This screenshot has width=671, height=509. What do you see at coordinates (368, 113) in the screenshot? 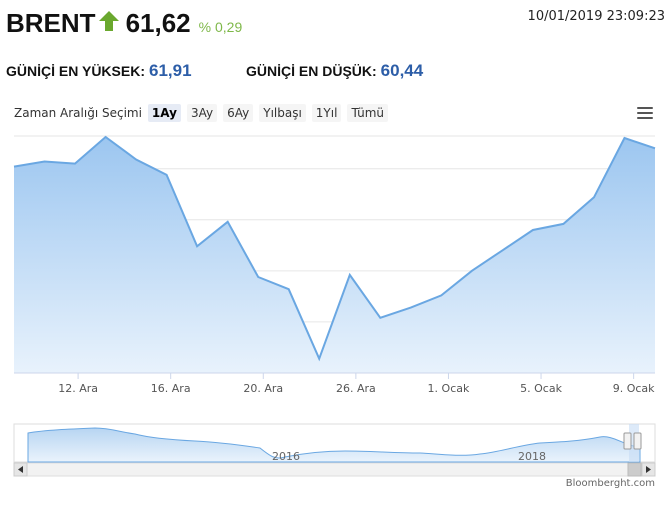
I see `range-button-all: Tümü` at bounding box center [368, 113].